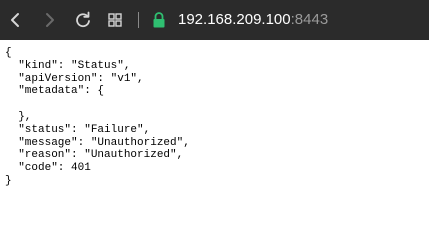  I want to click on reload-icon, so click(83, 19).